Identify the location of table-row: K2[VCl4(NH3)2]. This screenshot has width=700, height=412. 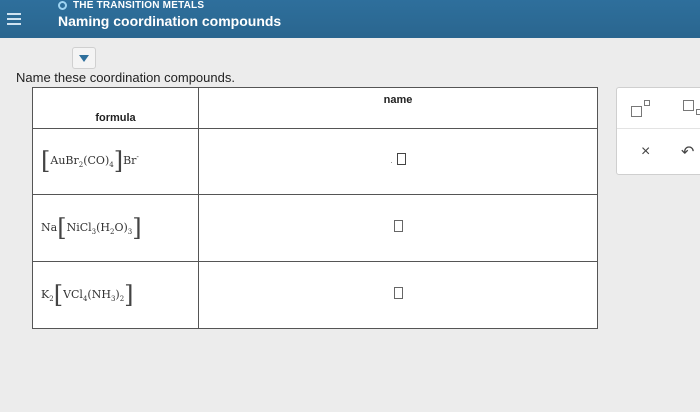
(315, 295).